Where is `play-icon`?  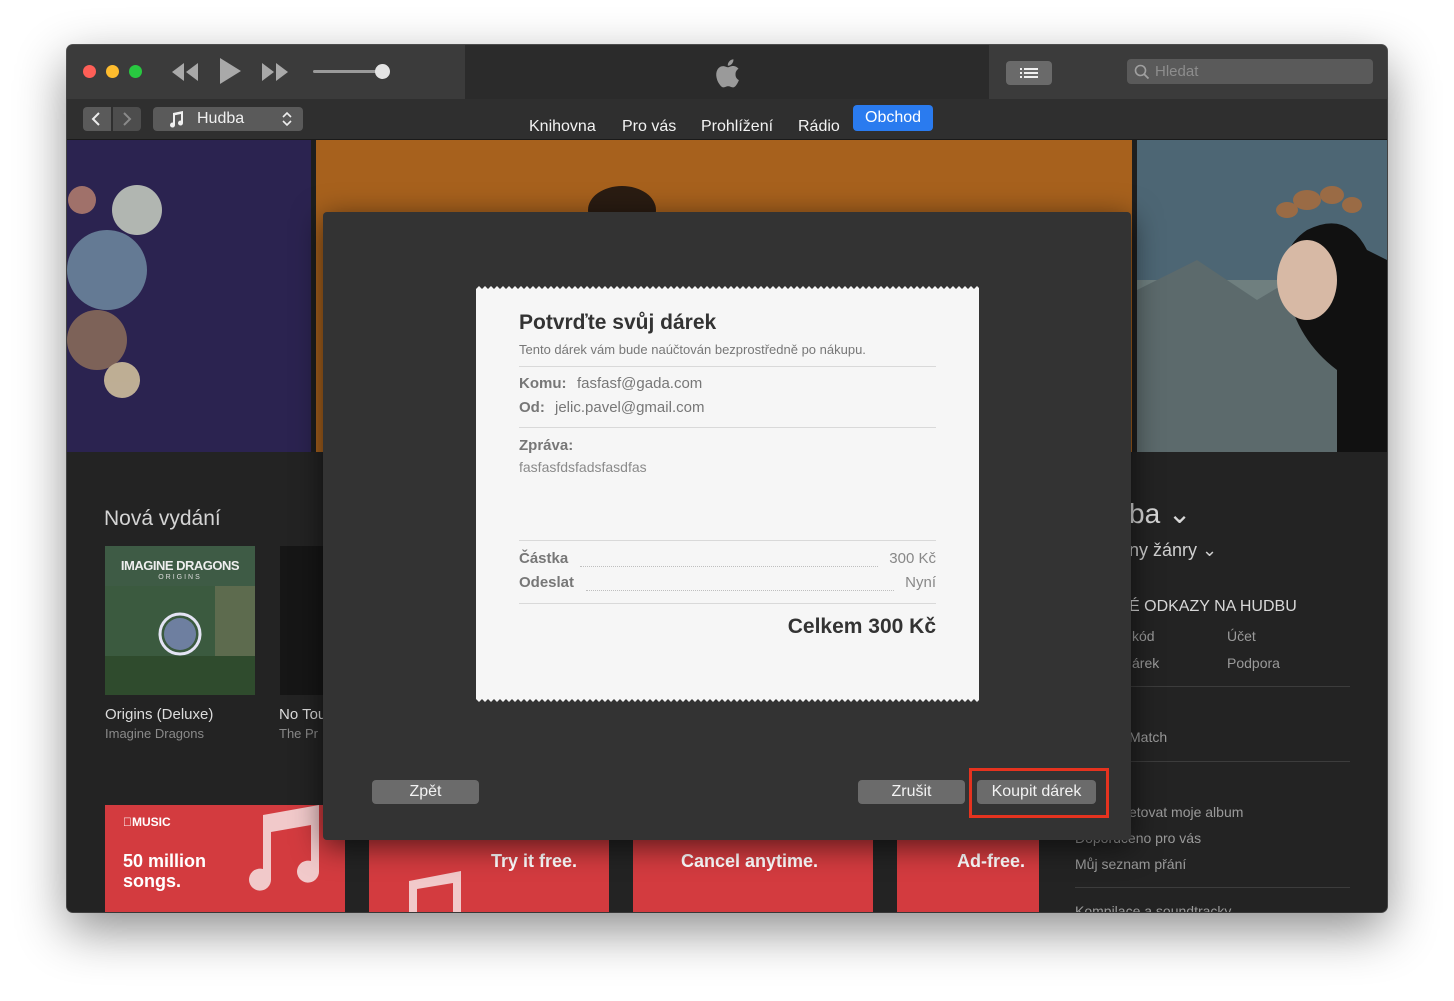
play-icon is located at coordinates (230, 71).